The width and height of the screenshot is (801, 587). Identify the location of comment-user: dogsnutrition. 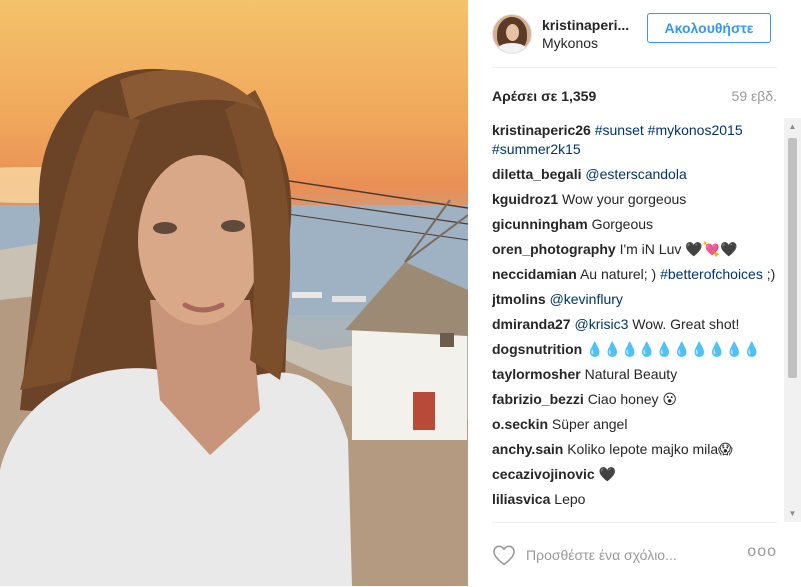
(537, 349).